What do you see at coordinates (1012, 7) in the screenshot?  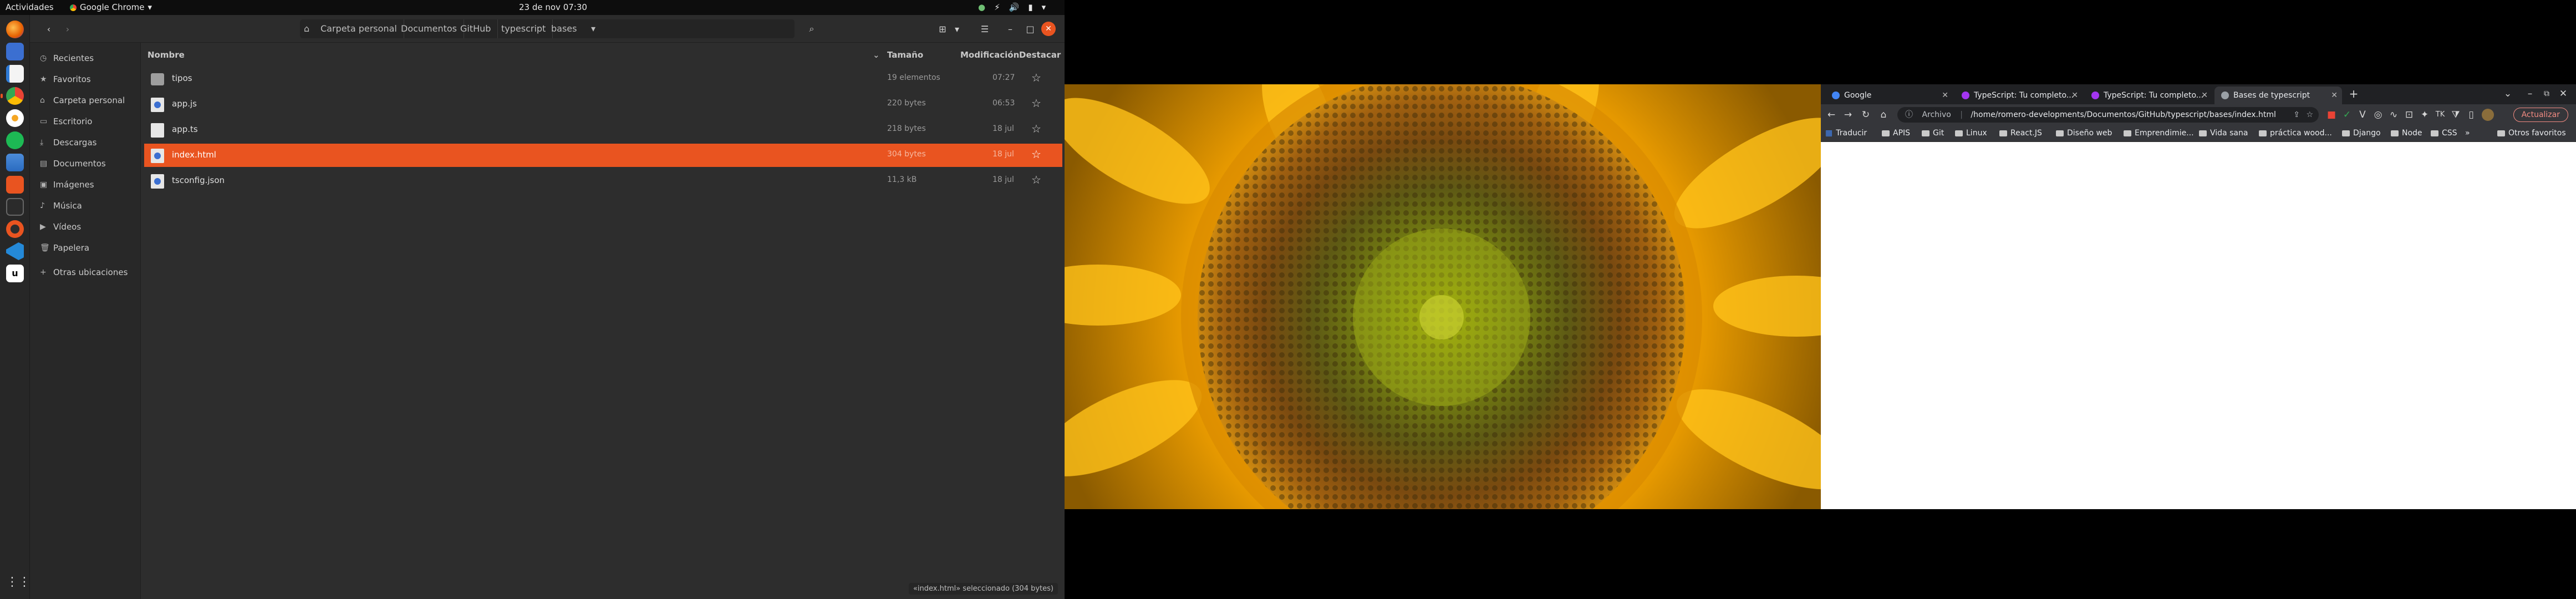 I see `system-tray: ● ⚡ 🔊 ▮ ▾` at bounding box center [1012, 7].